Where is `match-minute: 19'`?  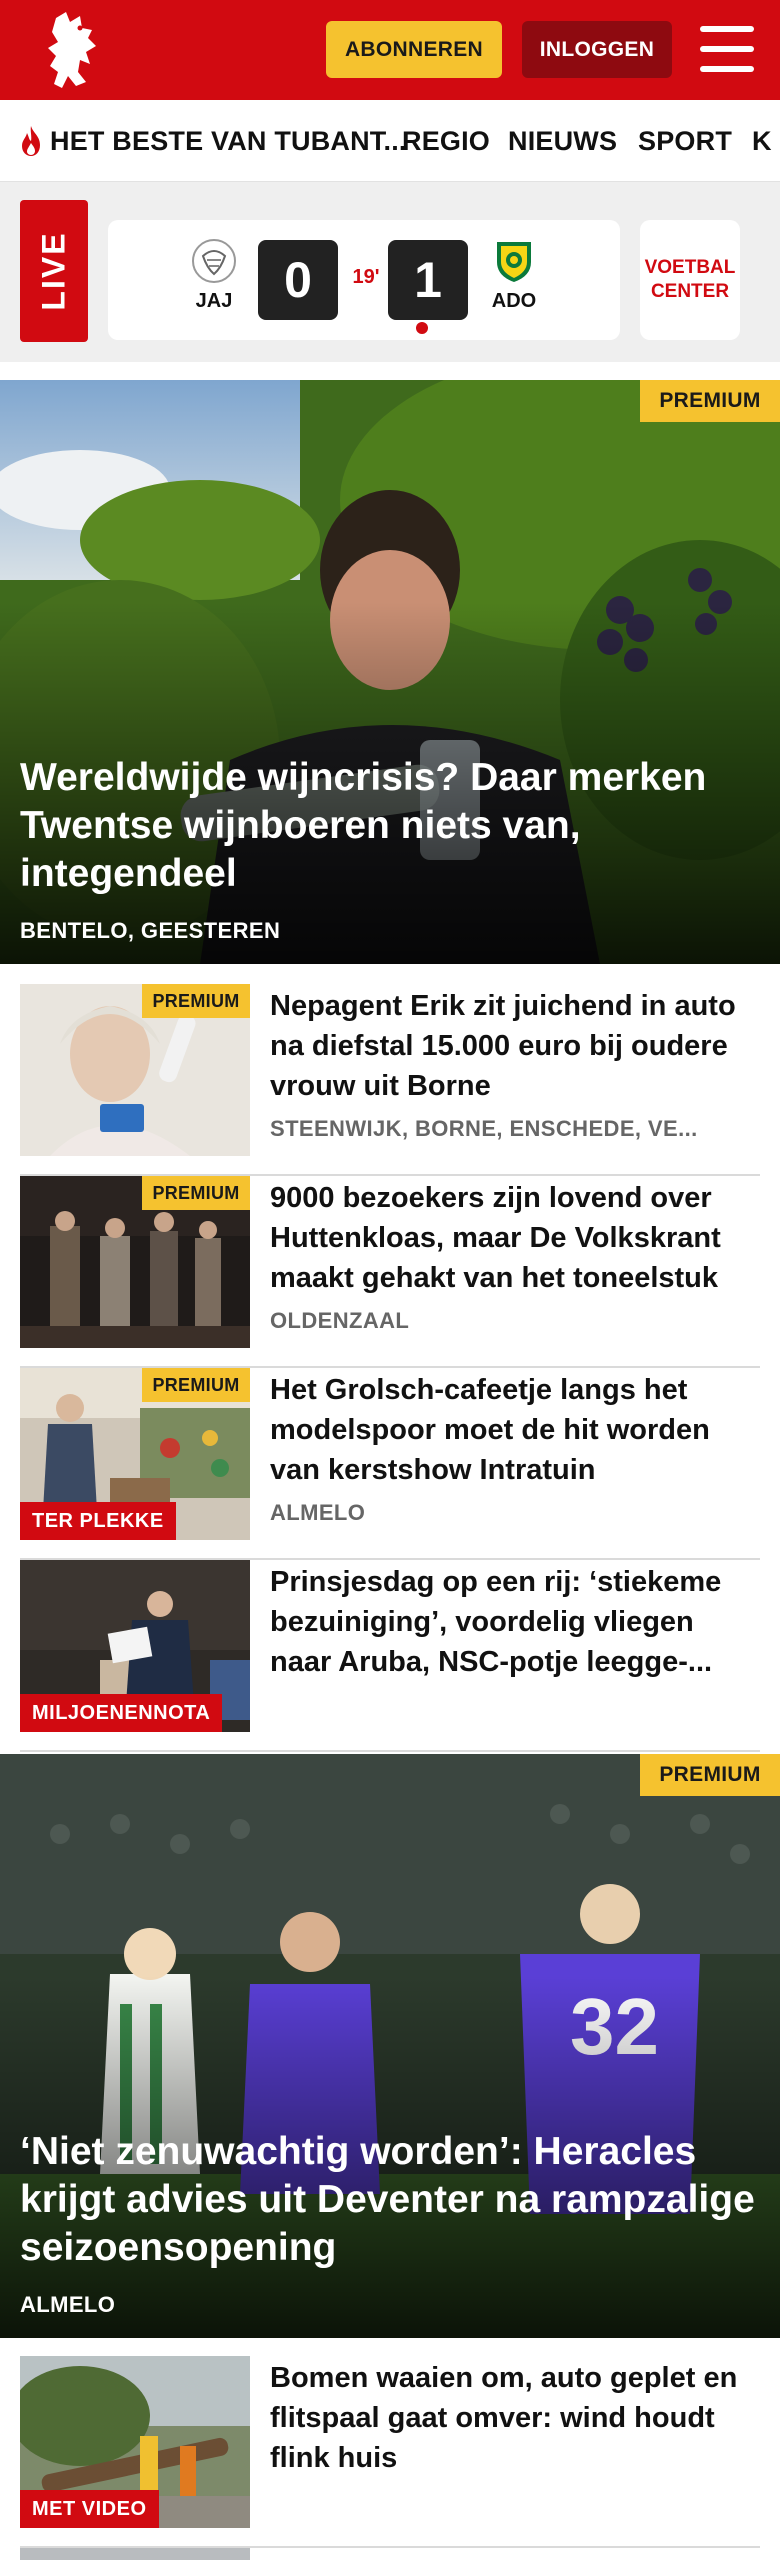
match-minute: 19' is located at coordinates (366, 277).